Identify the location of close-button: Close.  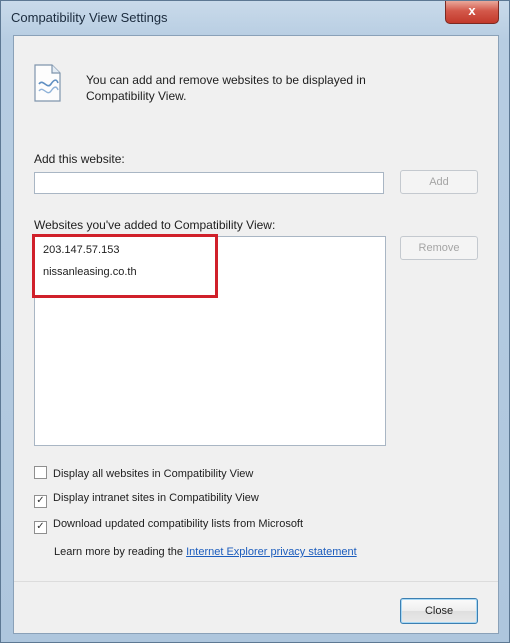
(439, 611).